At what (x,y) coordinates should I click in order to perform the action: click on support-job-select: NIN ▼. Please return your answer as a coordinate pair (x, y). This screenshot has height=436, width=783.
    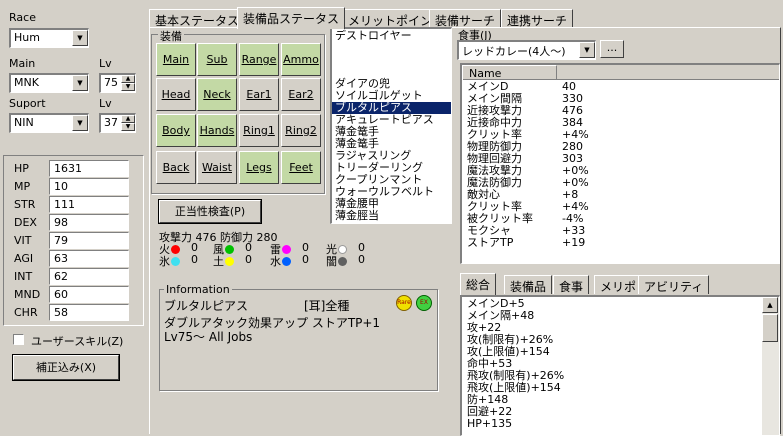
    Looking at the image, I should click on (49, 123).